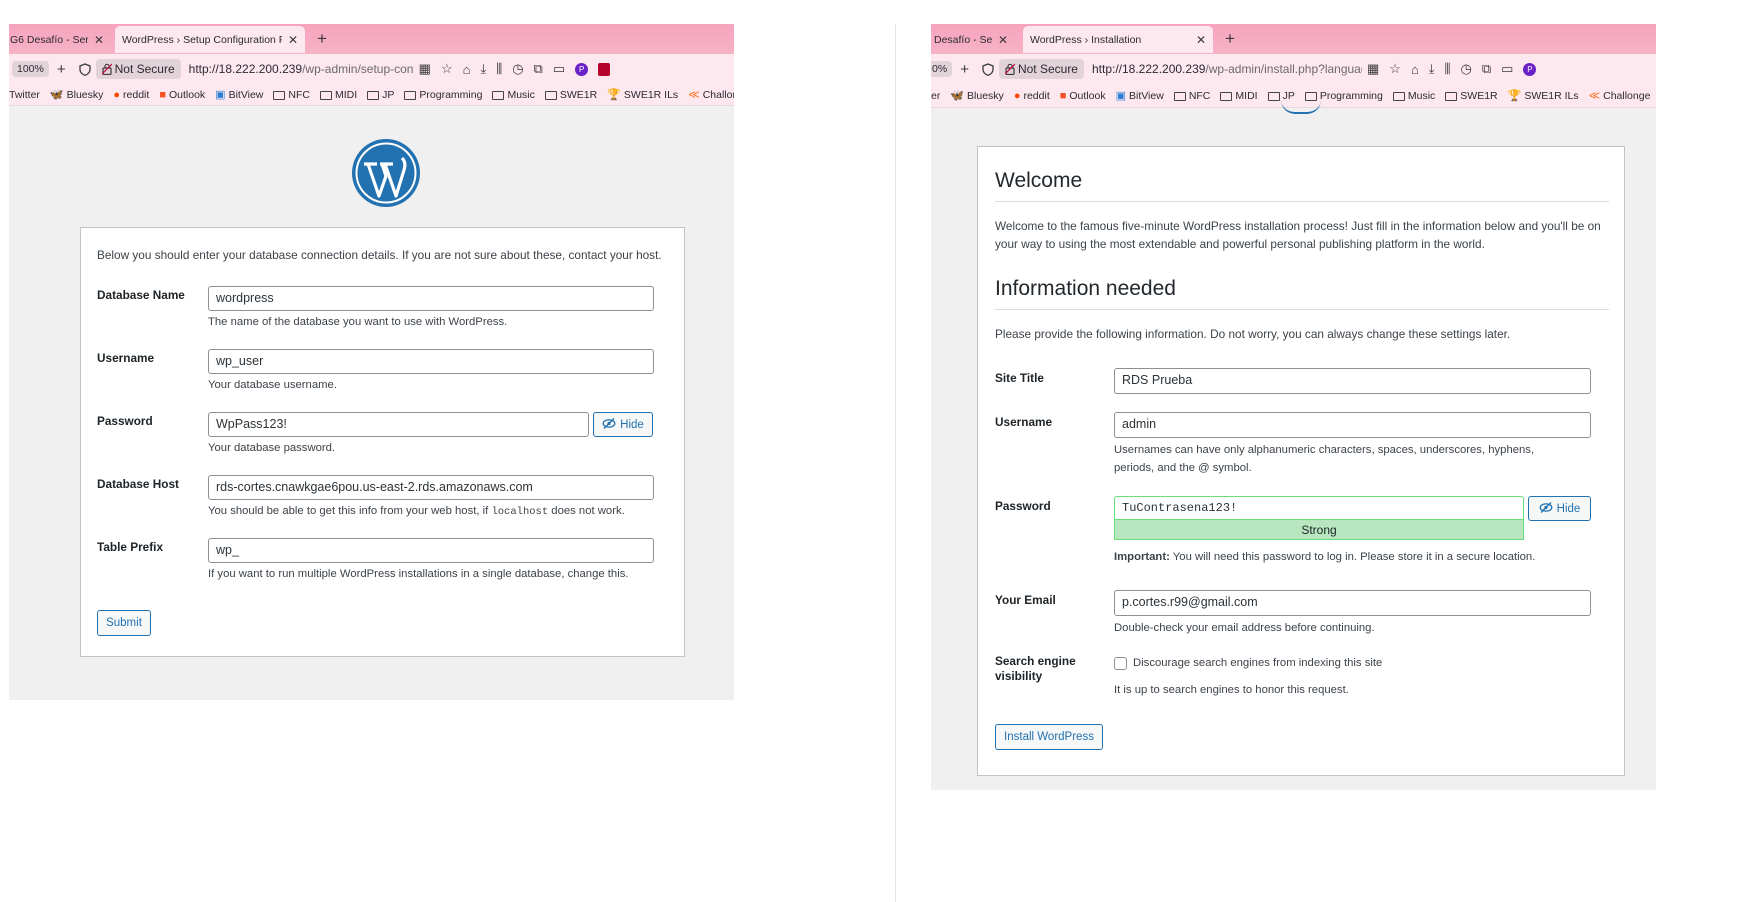 The height and width of the screenshot is (902, 1750). What do you see at coordinates (1352, 425) in the screenshot?
I see `username-input: admin` at bounding box center [1352, 425].